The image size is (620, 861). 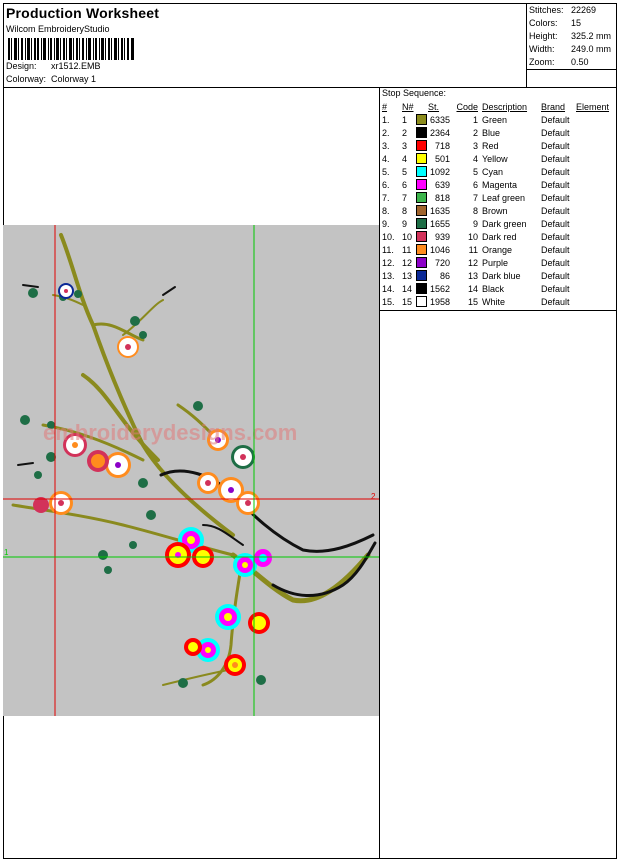 I want to click on row-needle: 13, so click(x=407, y=275).